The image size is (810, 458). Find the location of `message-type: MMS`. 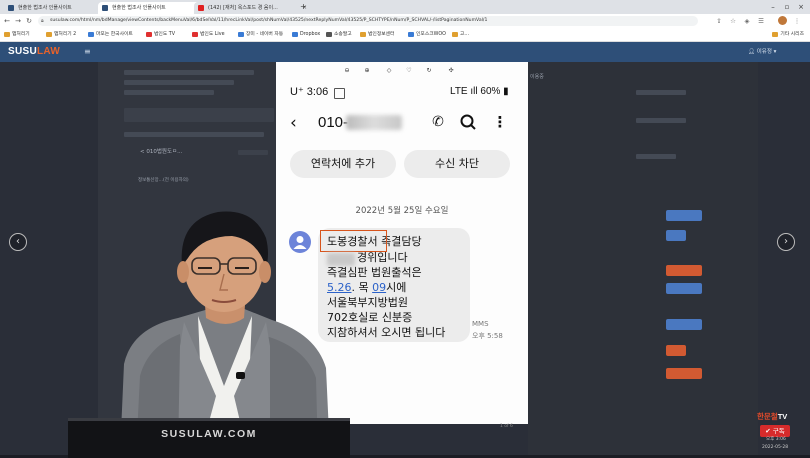

message-type: MMS is located at coordinates (480, 324).